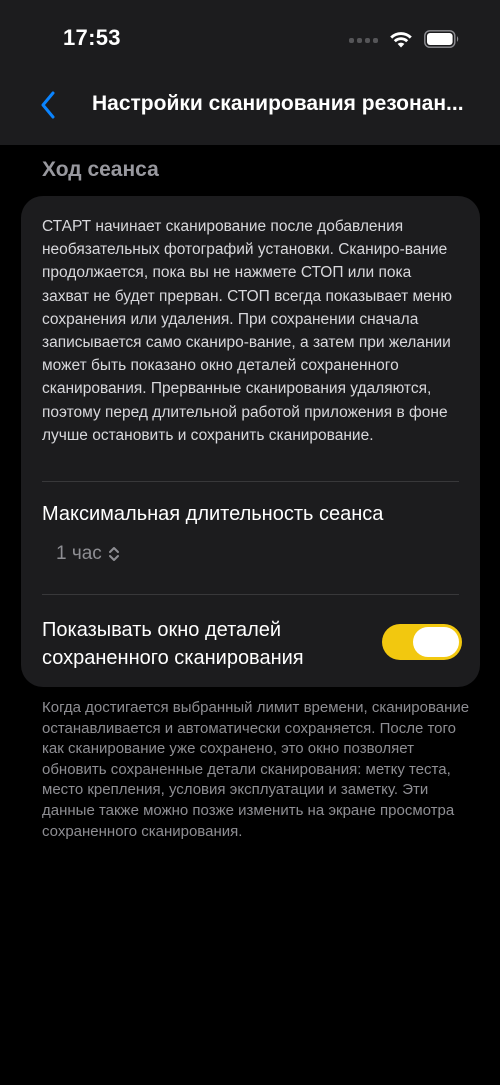 This screenshot has height=1085, width=500. Describe the element at coordinates (213, 514) in the screenshot. I see `max-duration-label: Максимальная длительность сеанса` at that location.